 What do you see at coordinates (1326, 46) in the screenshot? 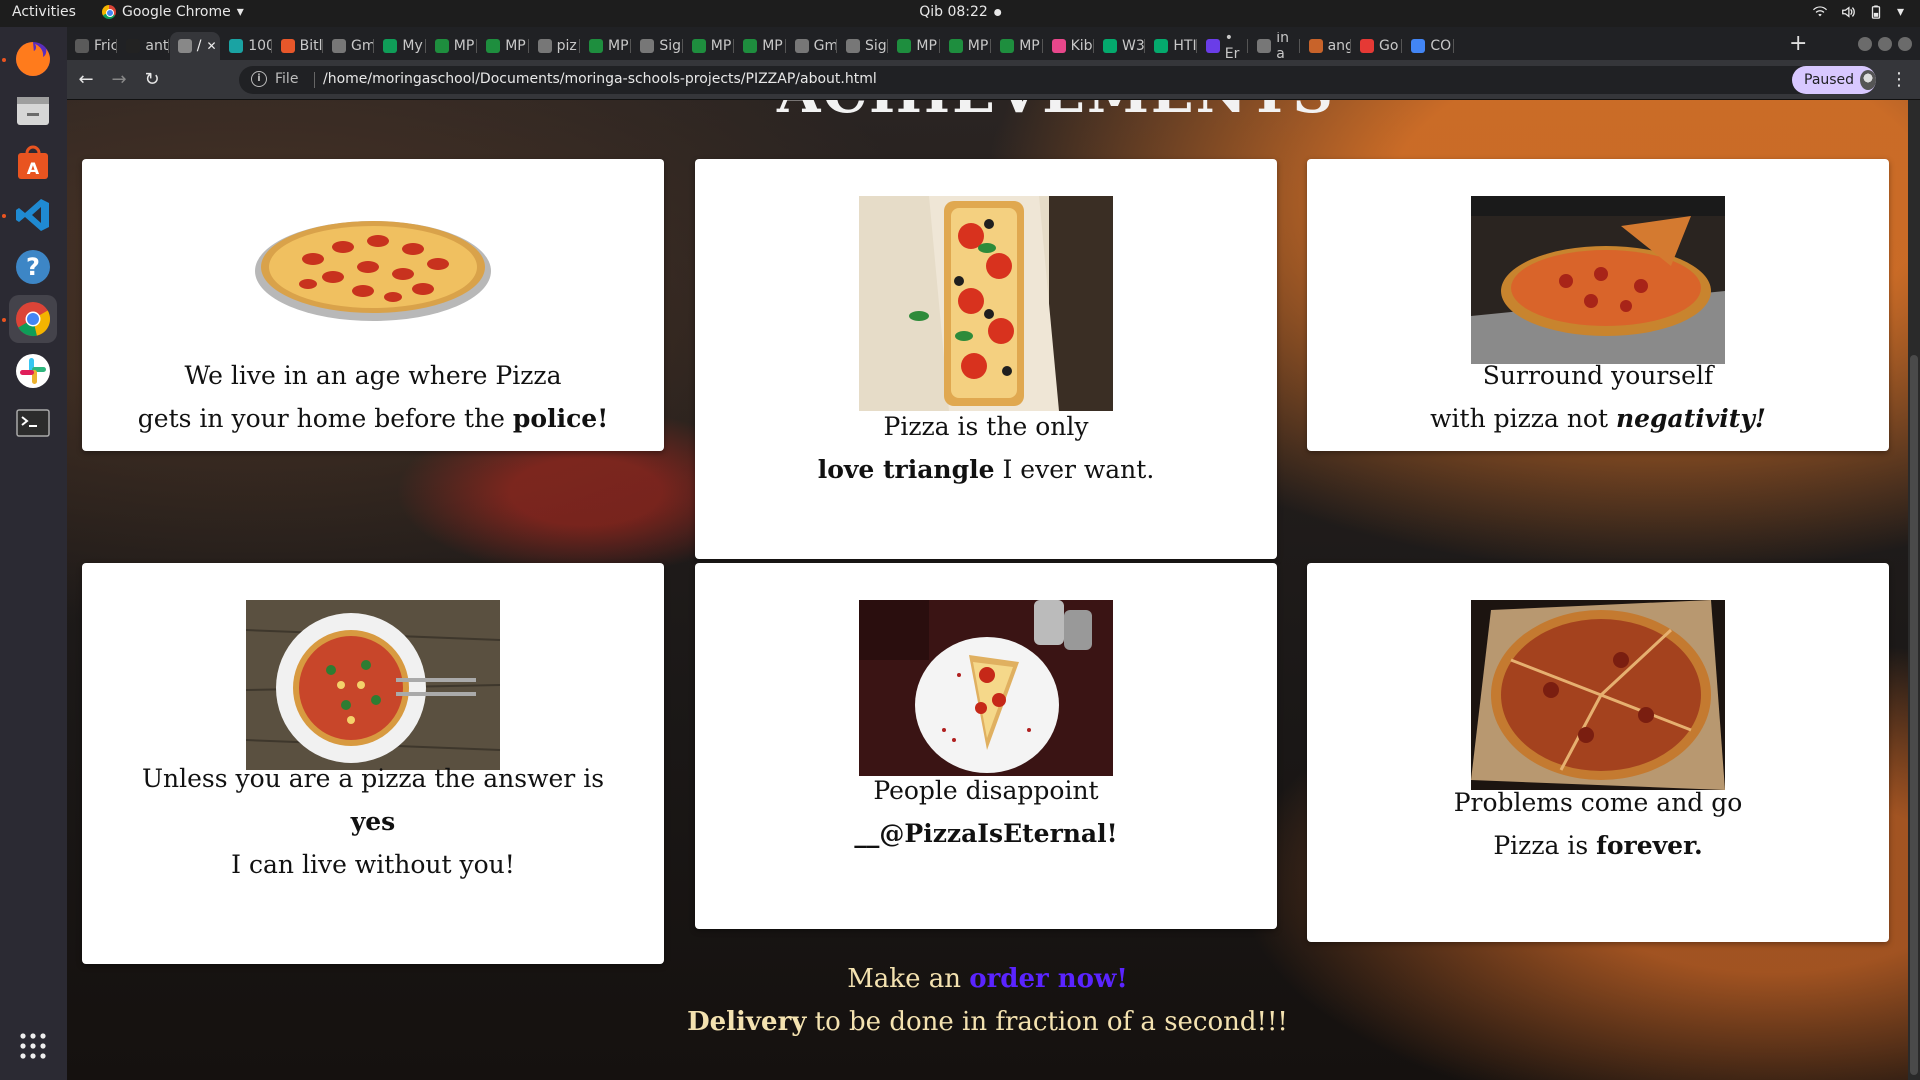
I see `browser-tab: ang` at bounding box center [1326, 46].